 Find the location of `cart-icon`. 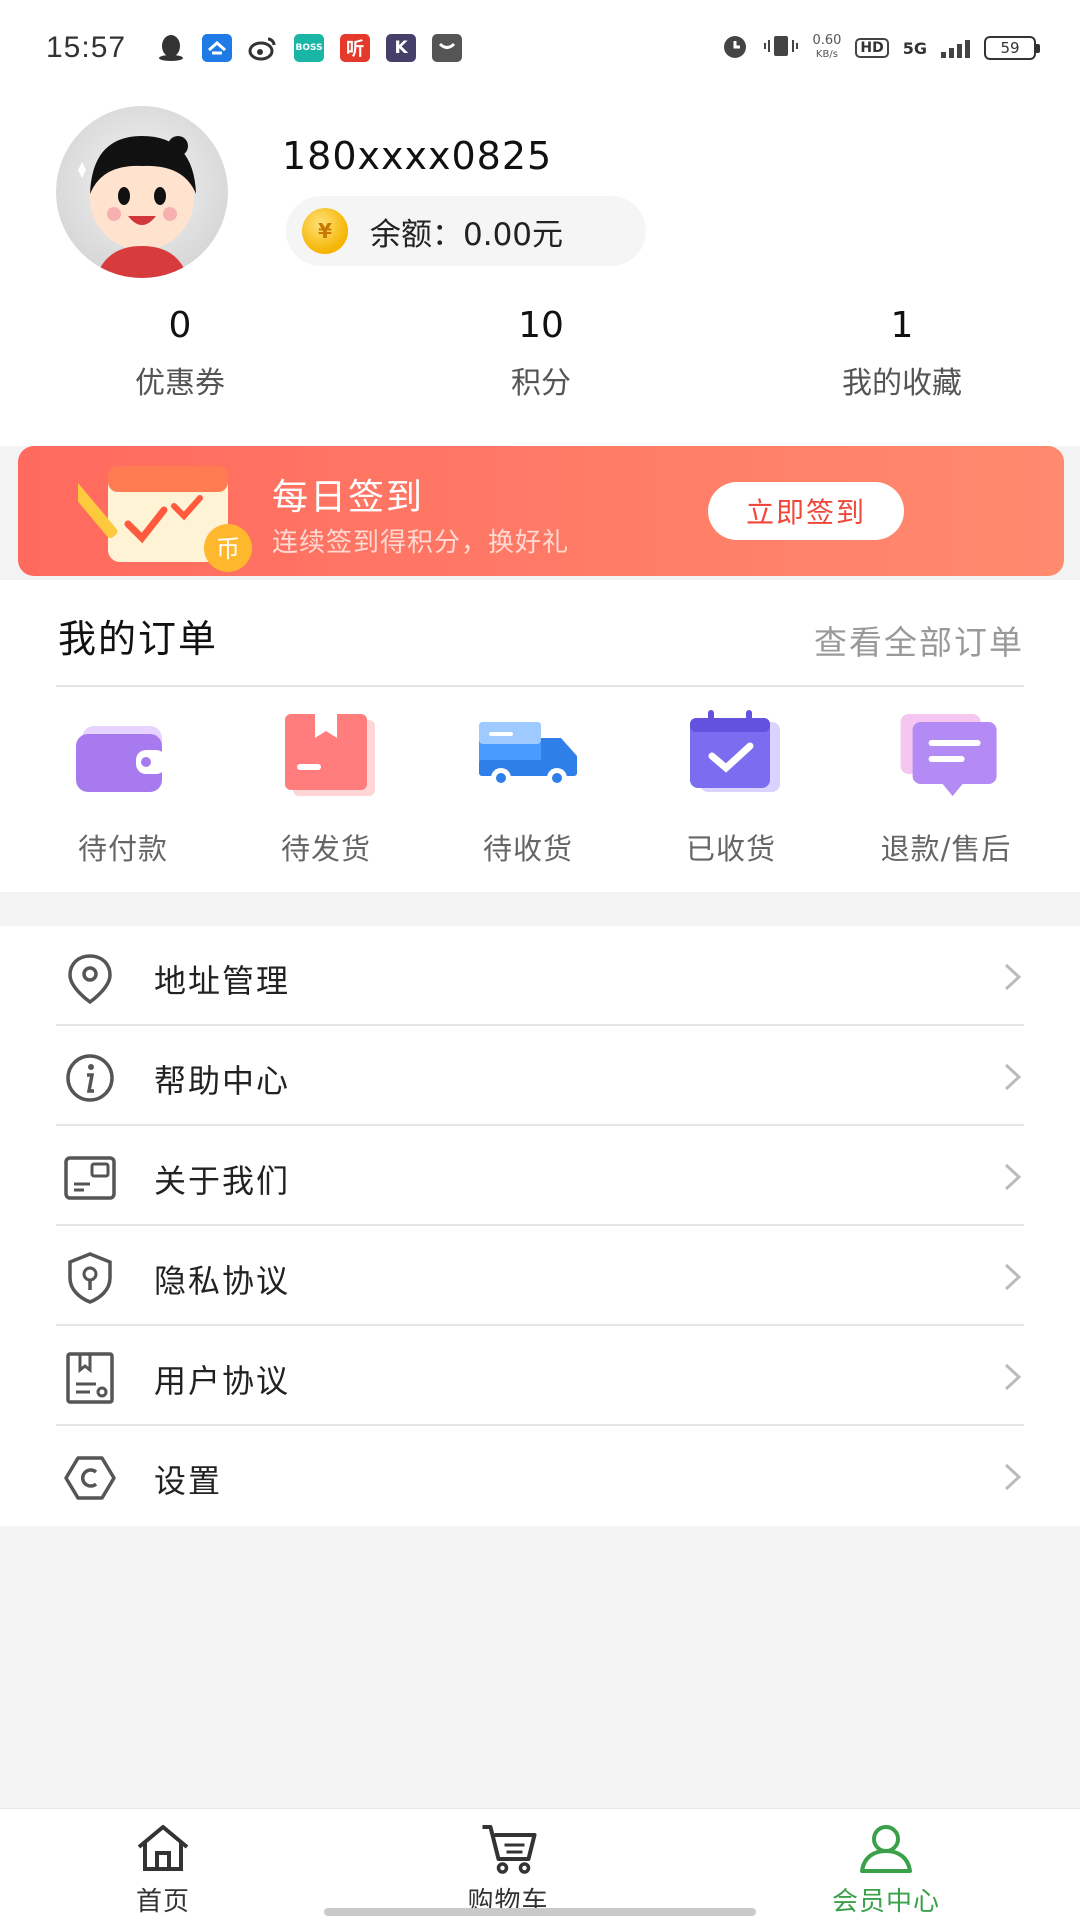

cart-icon is located at coordinates (508, 1849).